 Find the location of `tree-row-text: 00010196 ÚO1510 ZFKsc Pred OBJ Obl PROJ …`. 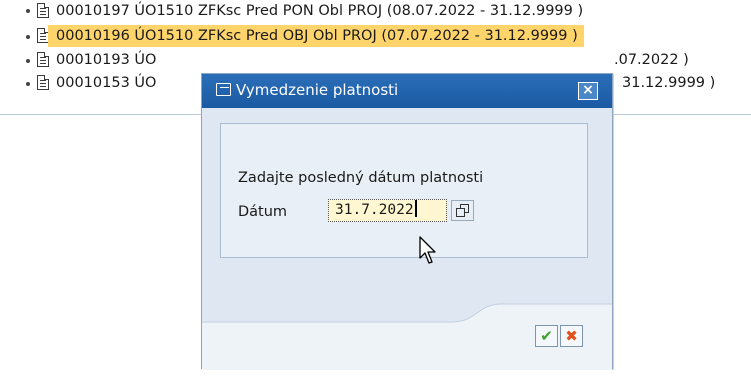

tree-row-text: 00010196 ÚO1510 ZFKsc Pred OBJ Obl PROJ … is located at coordinates (317, 36).